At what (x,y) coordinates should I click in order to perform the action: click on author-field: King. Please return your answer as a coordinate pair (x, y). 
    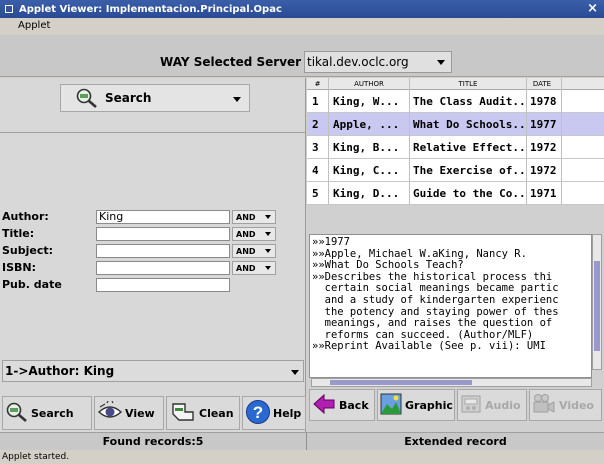
    Looking at the image, I should click on (163, 217).